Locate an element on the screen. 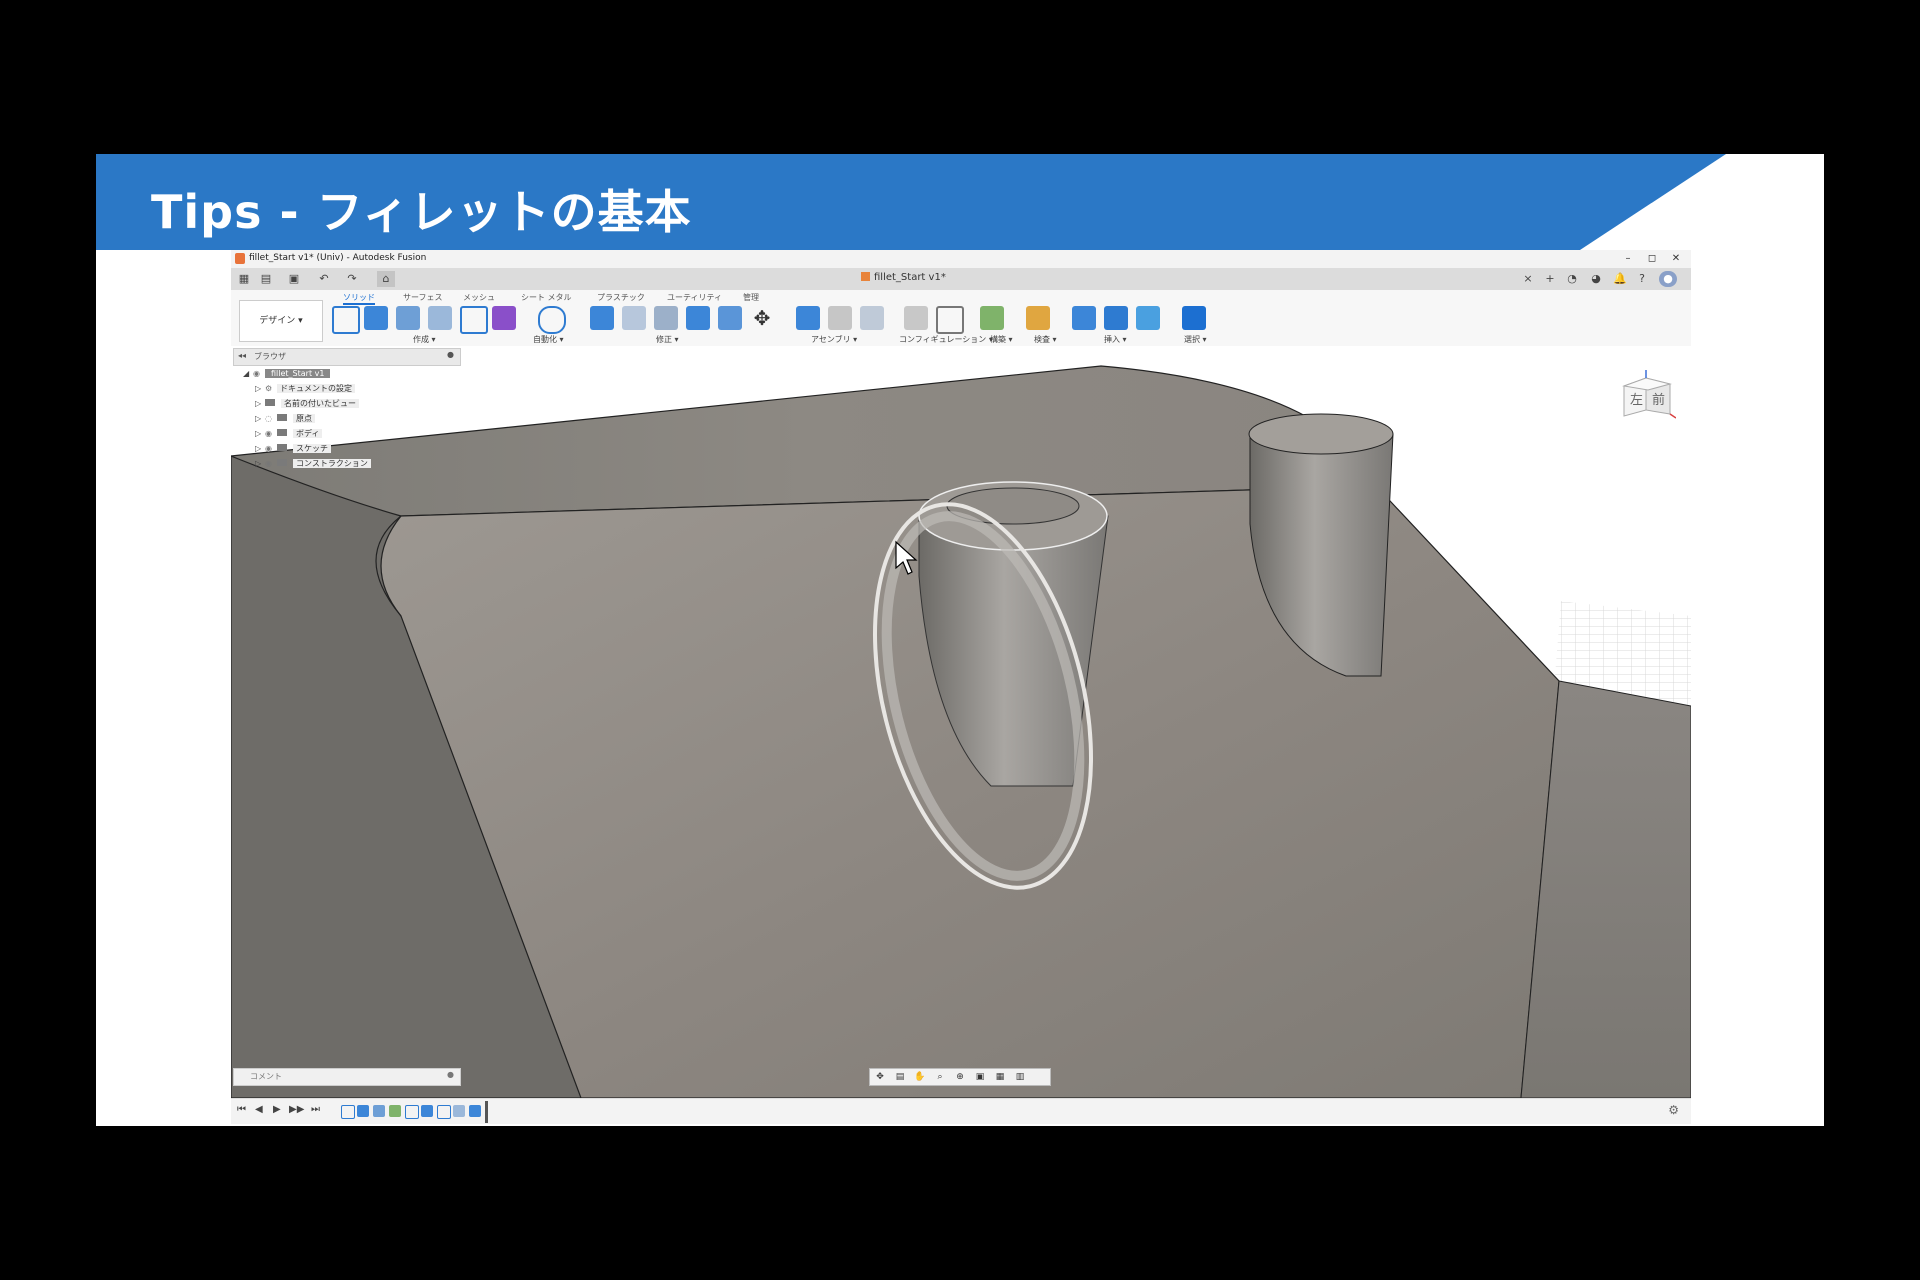  minimize-button: – is located at coordinates (1628, 259).